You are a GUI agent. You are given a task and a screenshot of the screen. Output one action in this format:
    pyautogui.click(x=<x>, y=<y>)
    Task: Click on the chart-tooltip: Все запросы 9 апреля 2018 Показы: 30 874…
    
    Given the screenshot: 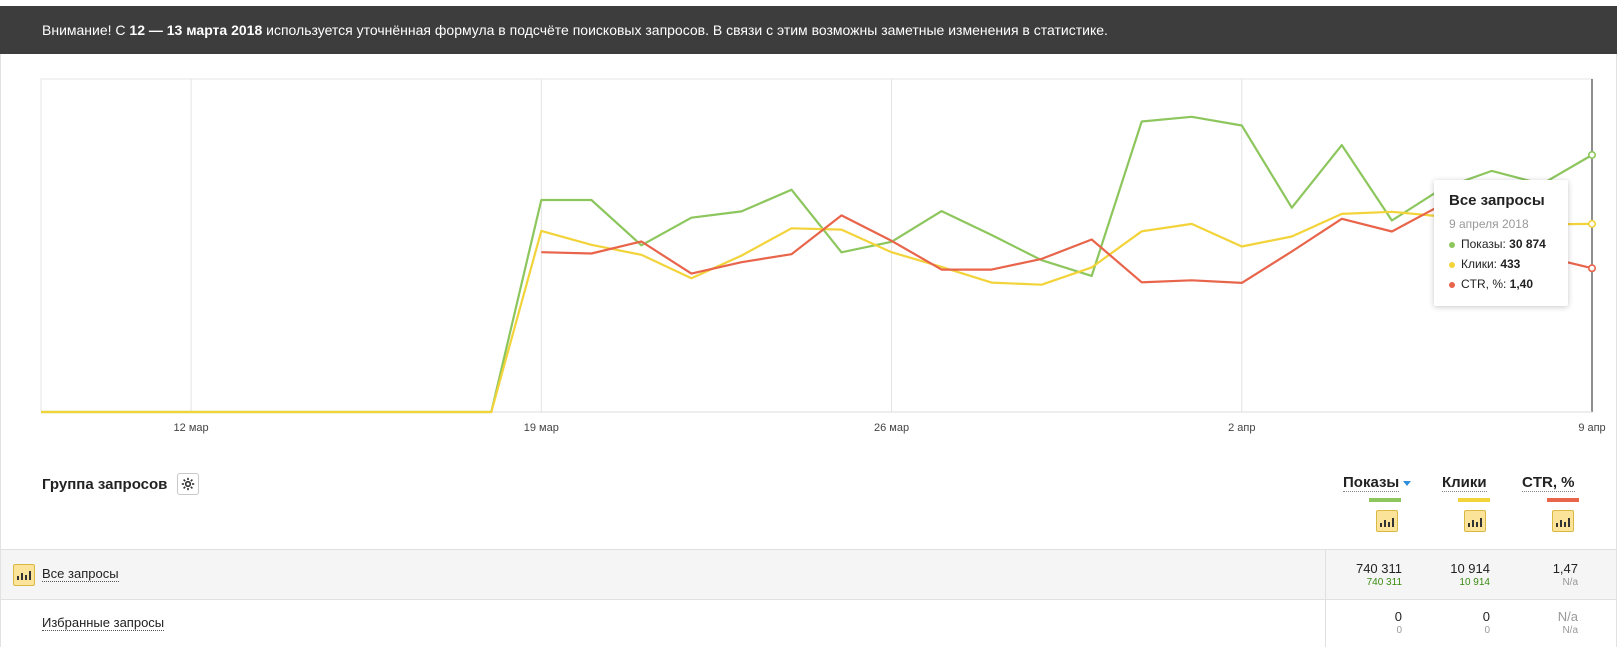 What is the action you would take?
    pyautogui.click(x=1501, y=243)
    